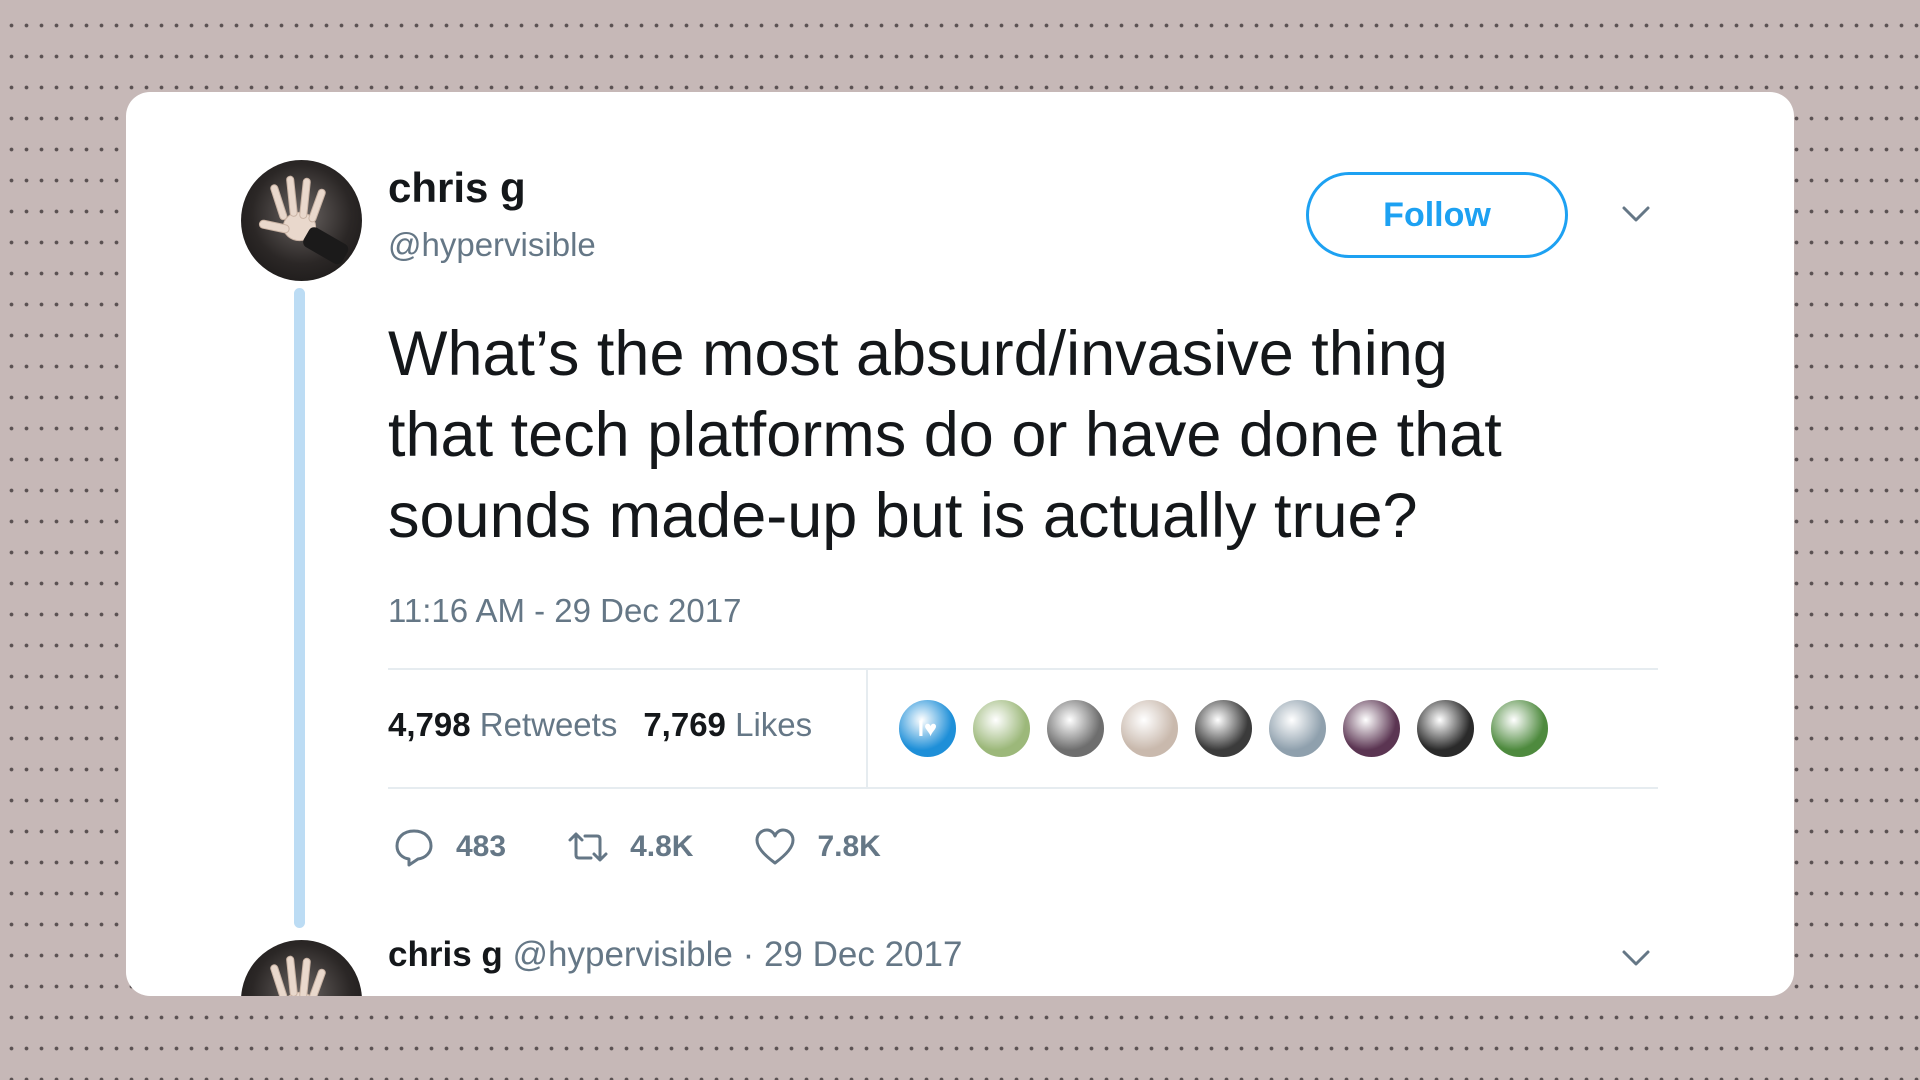 This screenshot has height=1080, width=1920. I want to click on group-avatar, so click(1371, 728).